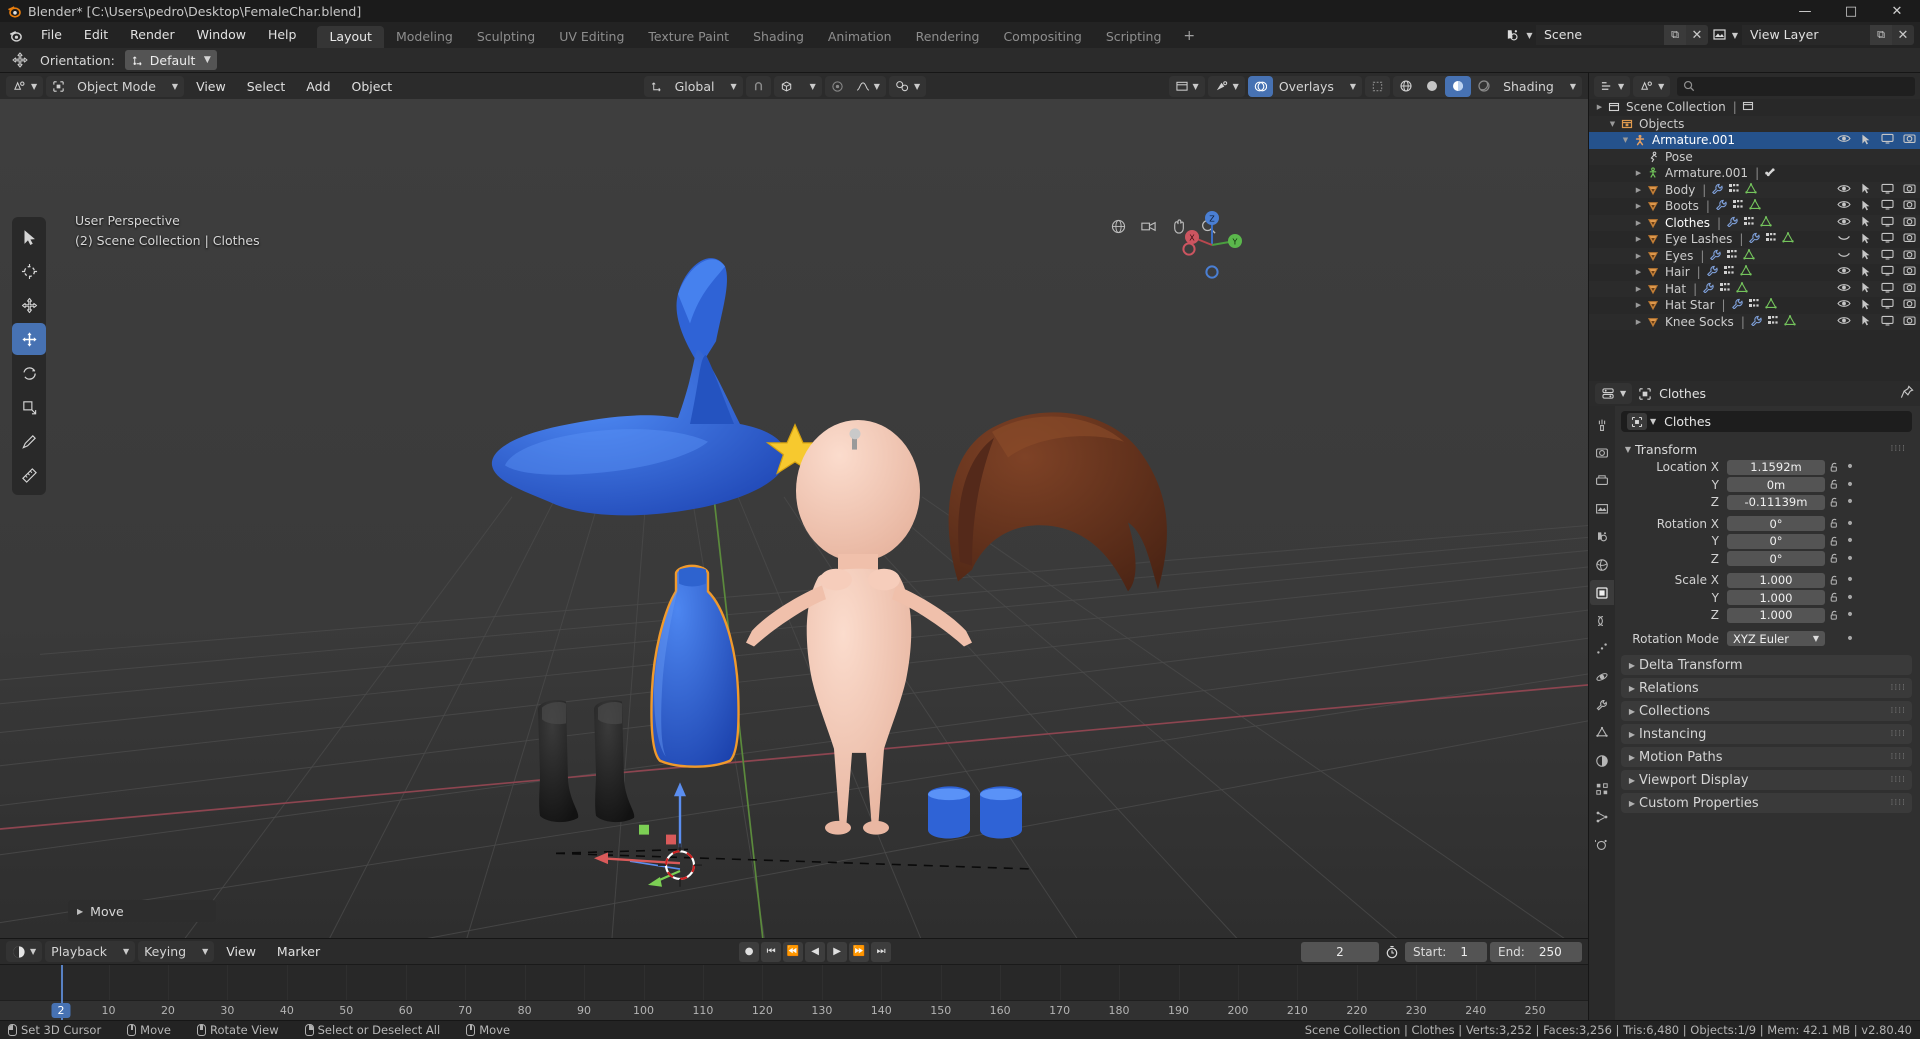  What do you see at coordinates (170, 60) in the screenshot?
I see `orientation-dropdown: Default ▼` at bounding box center [170, 60].